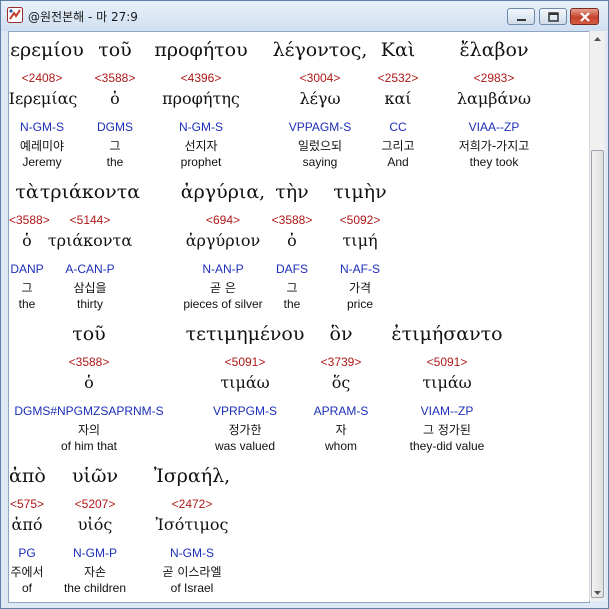 The height and width of the screenshot is (609, 609). Describe the element at coordinates (398, 98) in the screenshot. I see `lemma-word: καί` at that location.